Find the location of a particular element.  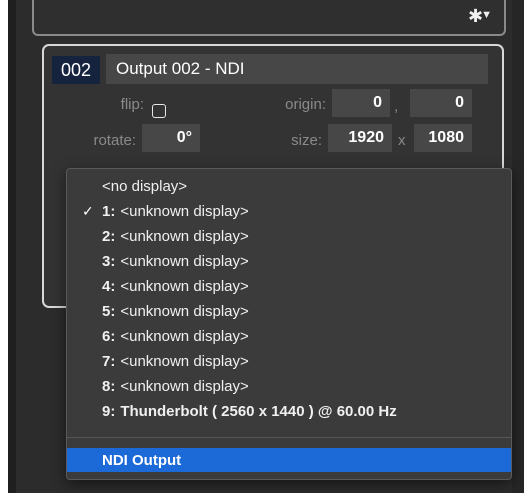

menu-item-display-9: 9: Thunderbolt ( 2560 x 1440 ) @ 60.00 Hz is located at coordinates (289, 411).